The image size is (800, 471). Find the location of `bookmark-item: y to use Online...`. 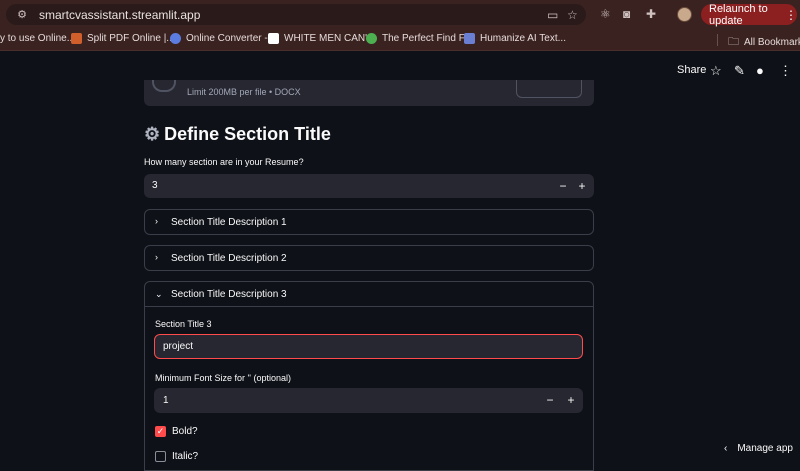

bookmark-item: y to use Online... is located at coordinates (37, 38).